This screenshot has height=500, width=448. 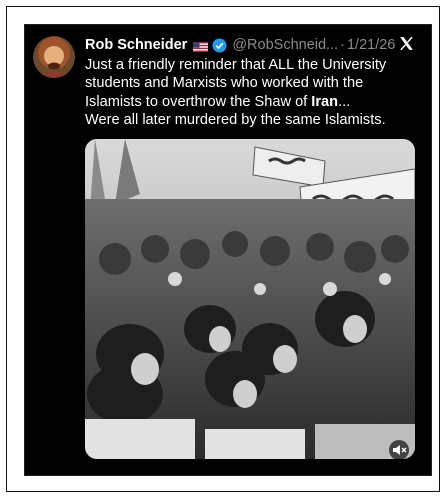 What do you see at coordinates (371, 45) in the screenshot?
I see `tweet-date: 1/21/26` at bounding box center [371, 45].